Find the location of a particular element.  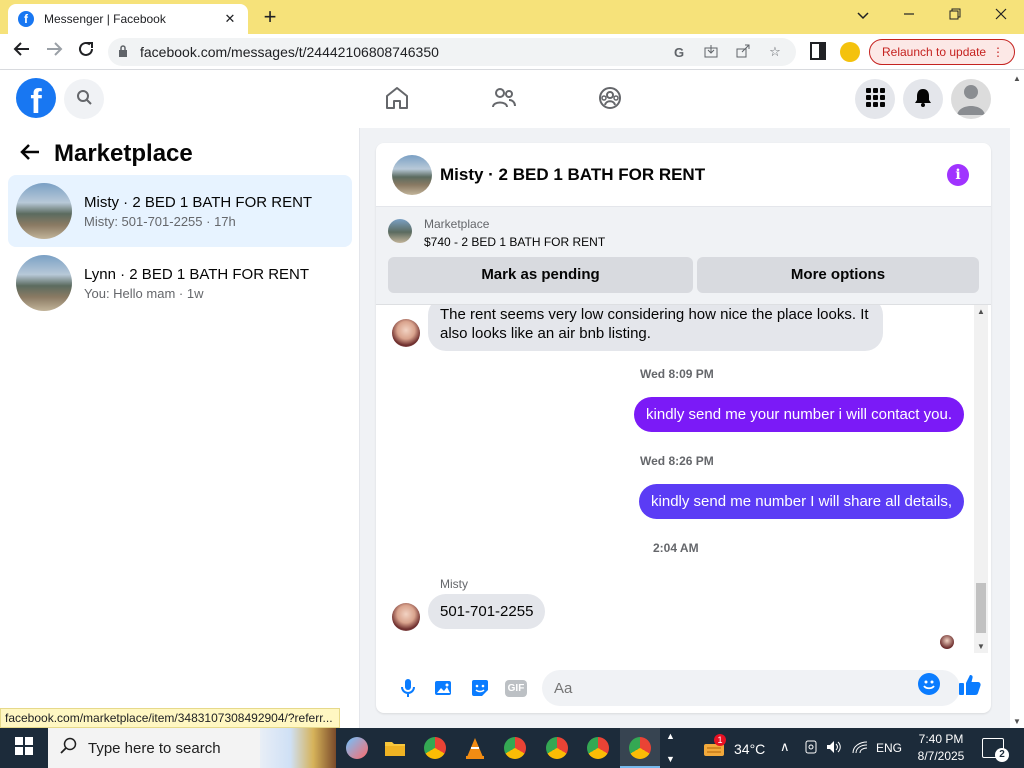

tab-title: Messenger | Facebook is located at coordinates (105, 19).